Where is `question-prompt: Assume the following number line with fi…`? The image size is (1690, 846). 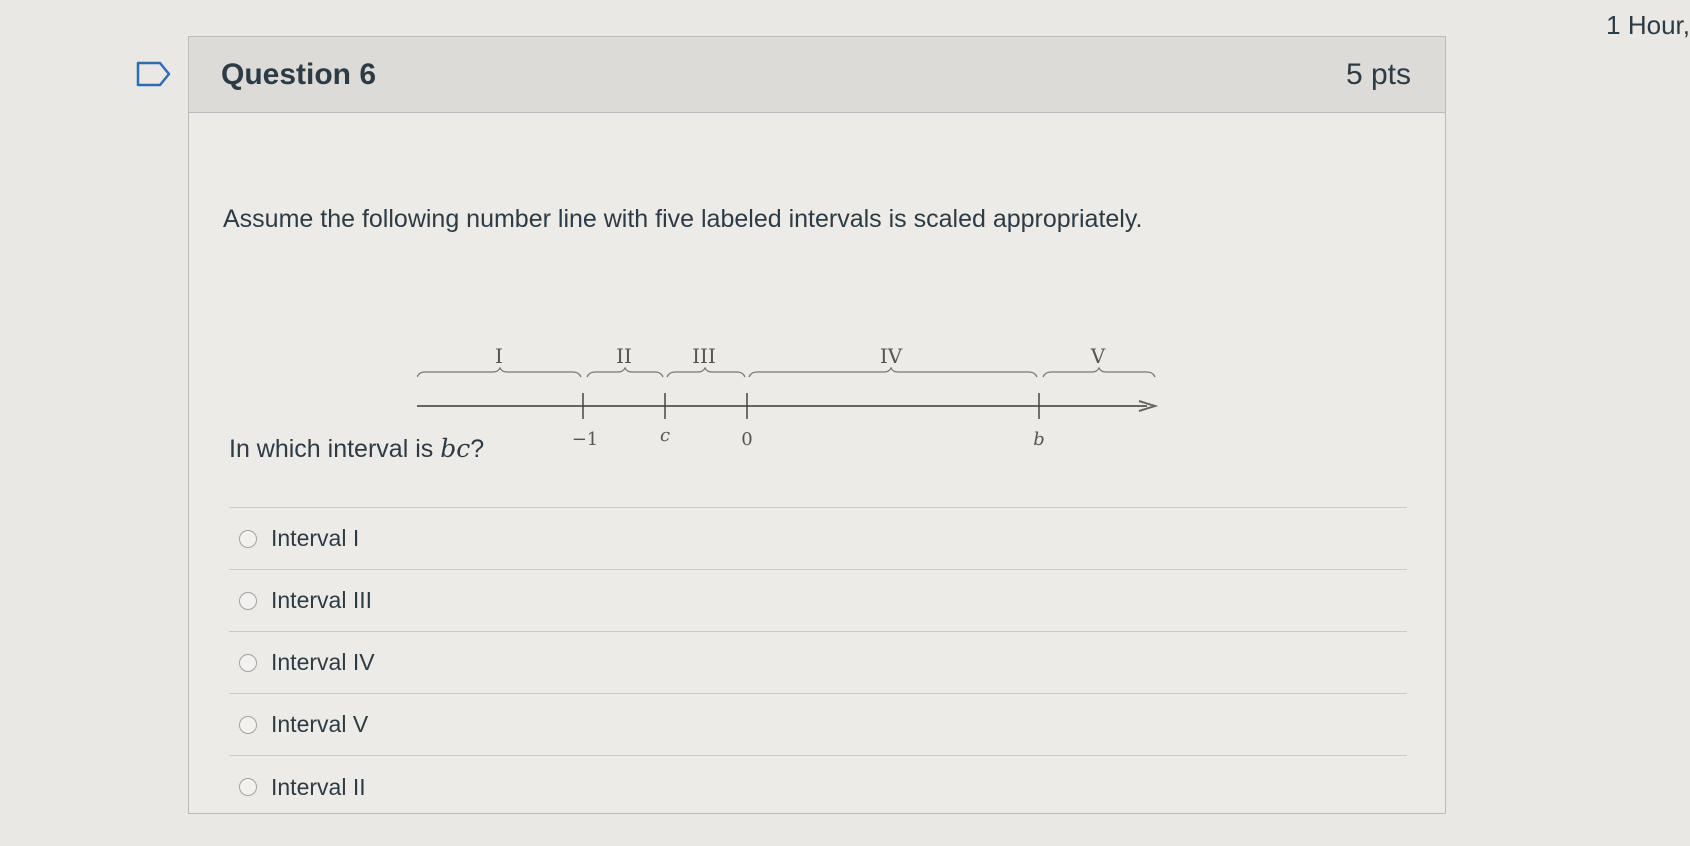
question-prompt: Assume the following number line with fi… is located at coordinates (683, 219).